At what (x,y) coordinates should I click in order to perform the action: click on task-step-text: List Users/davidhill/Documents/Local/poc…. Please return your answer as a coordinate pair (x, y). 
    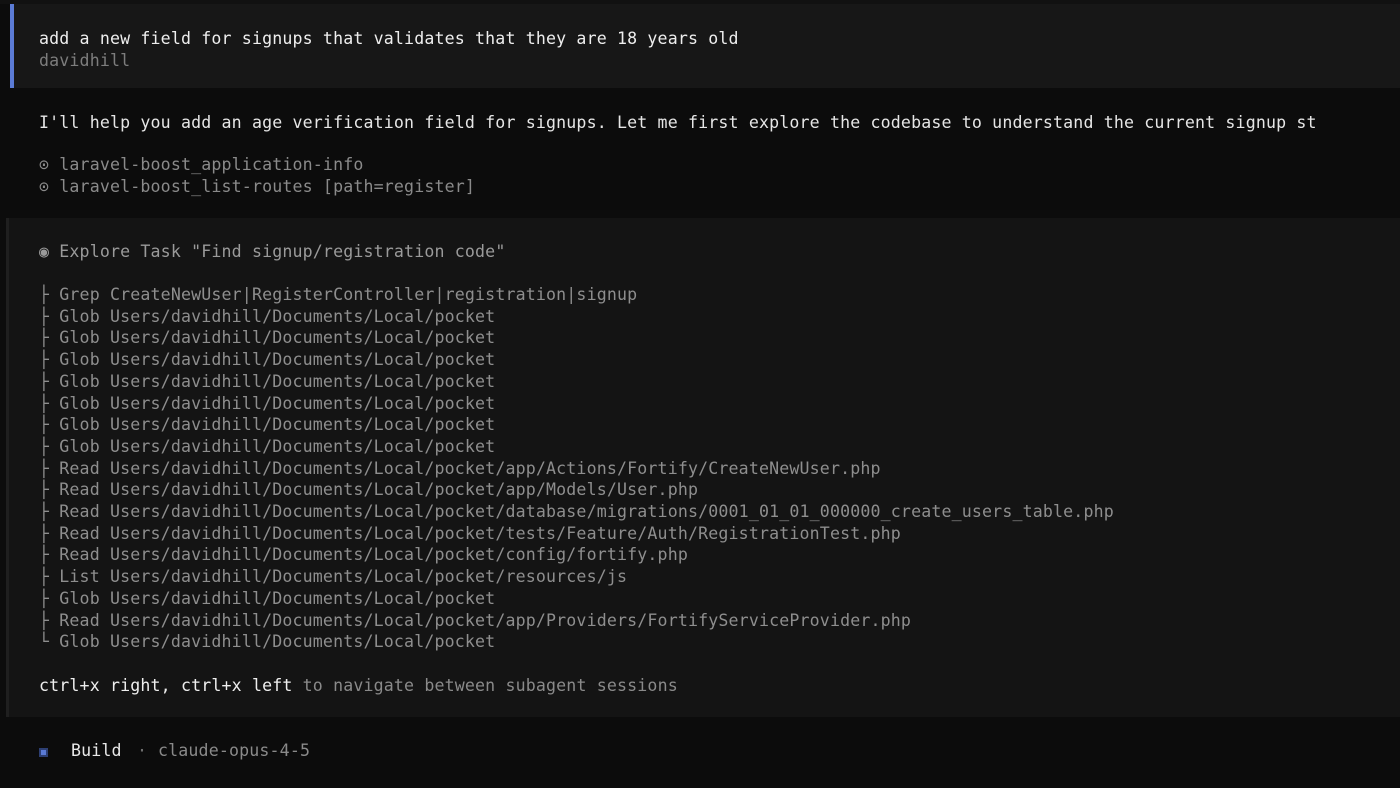
    Looking at the image, I should click on (343, 577).